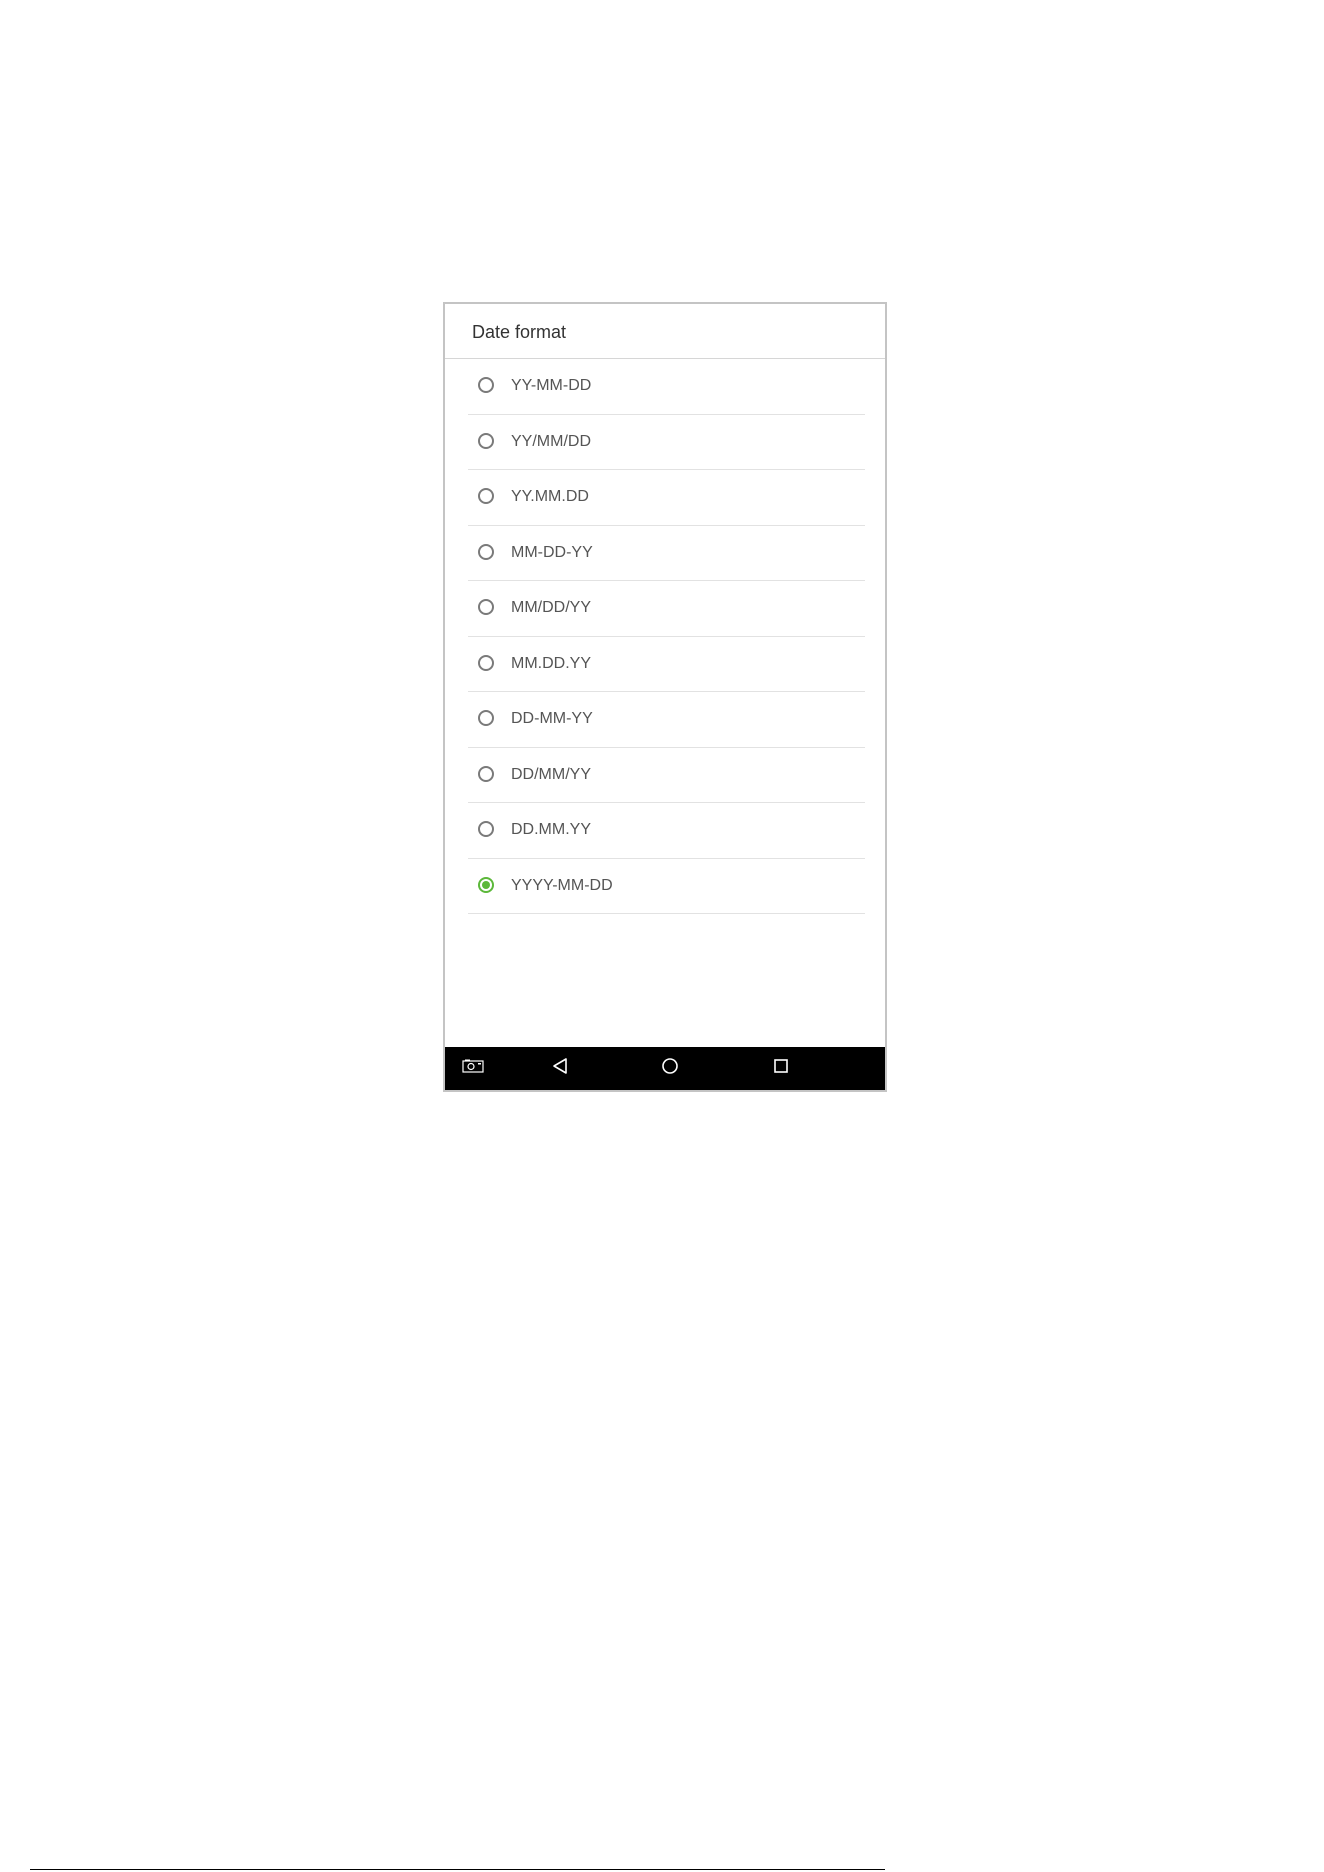 This screenshot has height=1872, width=1324. I want to click on option-label: MM-DD-YY, so click(552, 552).